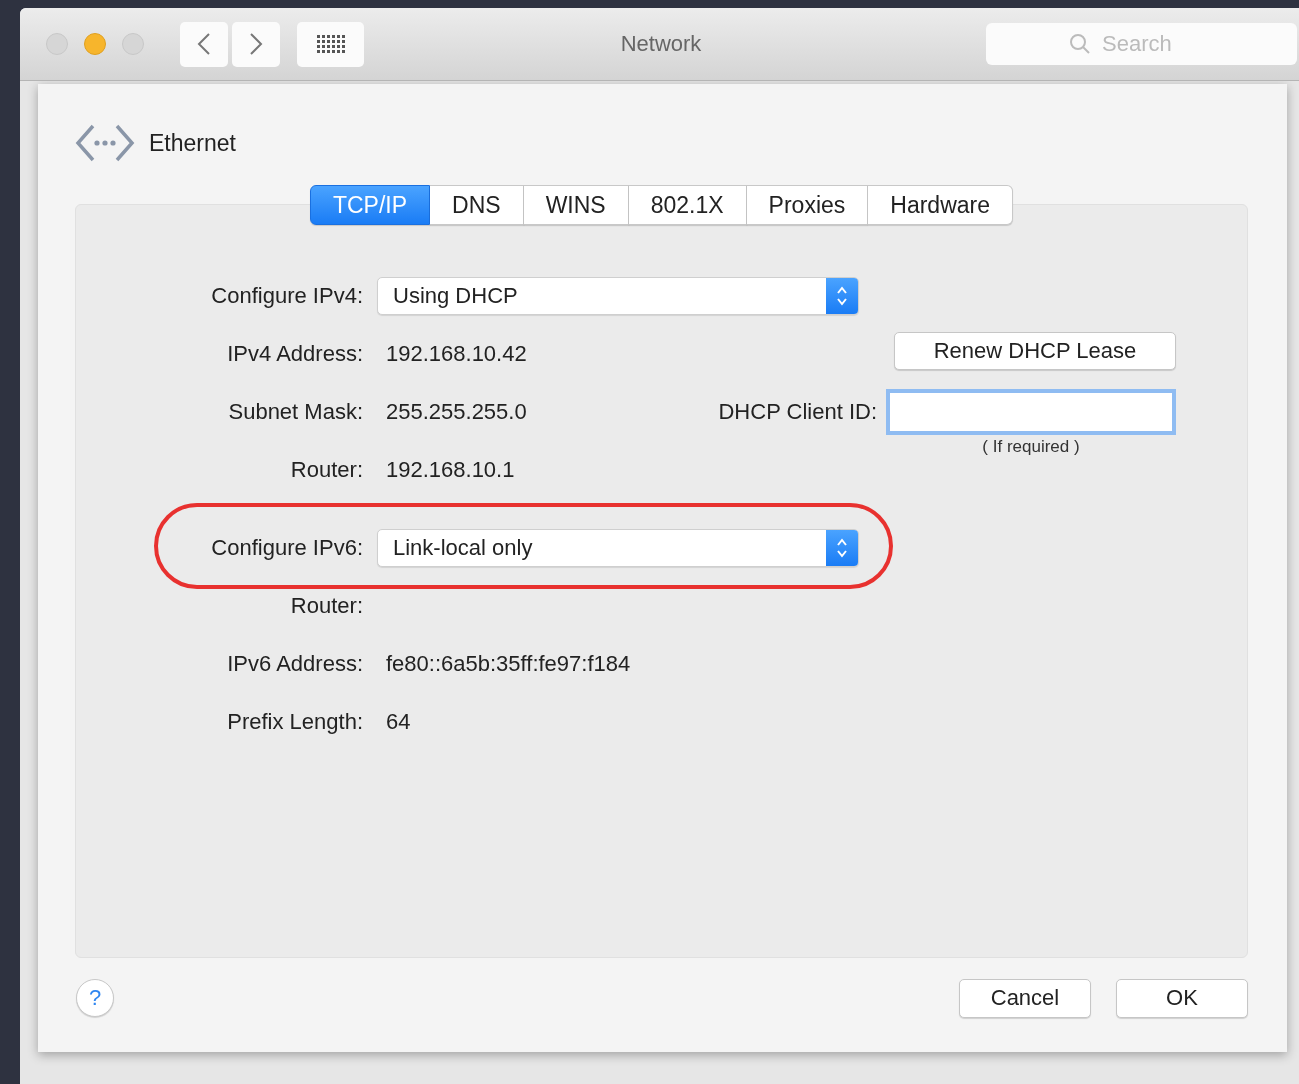  What do you see at coordinates (618, 548) in the screenshot?
I see `dropdown: Link-local only` at bounding box center [618, 548].